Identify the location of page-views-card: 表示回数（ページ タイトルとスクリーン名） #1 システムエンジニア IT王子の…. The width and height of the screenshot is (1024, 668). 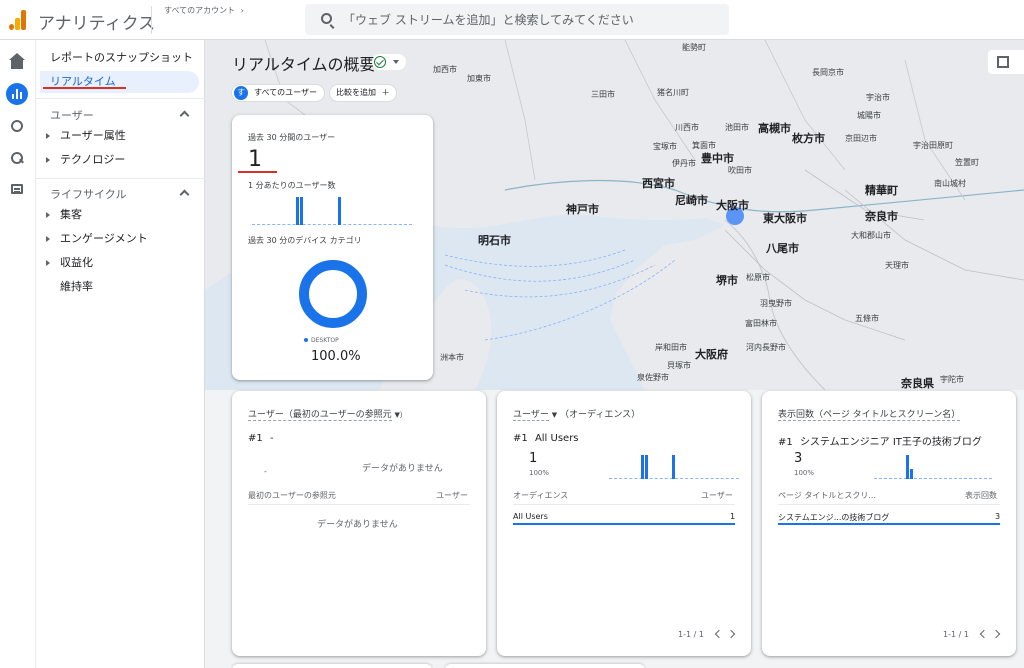
(889, 523).